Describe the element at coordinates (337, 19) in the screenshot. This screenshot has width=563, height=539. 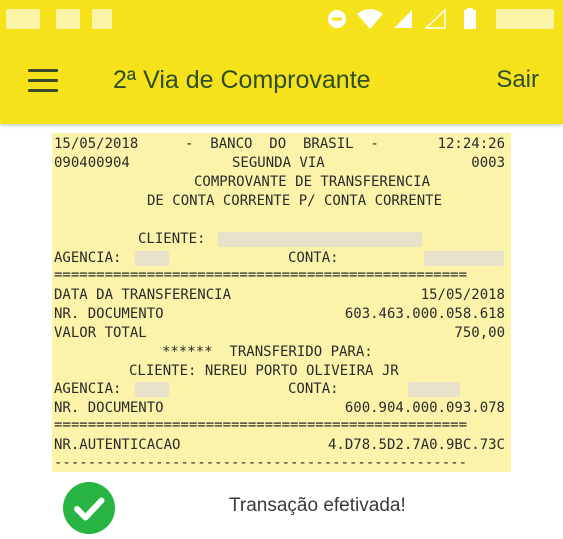
I see `dnd-icon` at that location.